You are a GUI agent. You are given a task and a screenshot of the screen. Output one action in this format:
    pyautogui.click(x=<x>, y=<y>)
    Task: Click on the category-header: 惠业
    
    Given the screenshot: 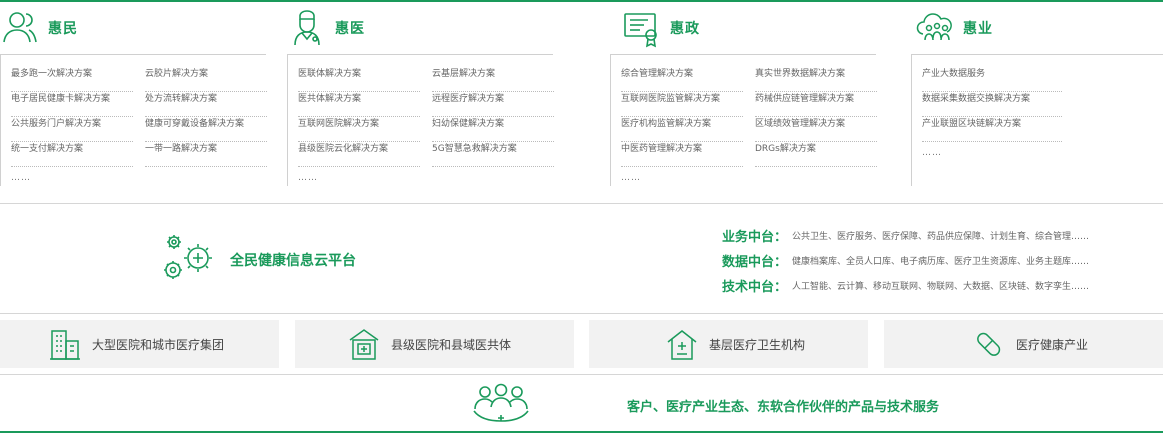 What is the action you would take?
    pyautogui.click(x=954, y=28)
    